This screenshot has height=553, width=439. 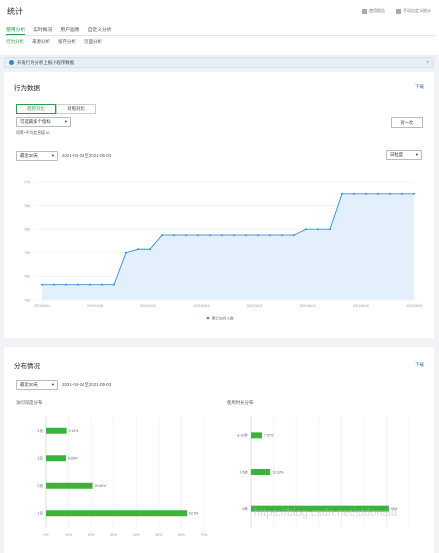 I want to click on subtab-source: 来源分析, so click(x=41, y=42).